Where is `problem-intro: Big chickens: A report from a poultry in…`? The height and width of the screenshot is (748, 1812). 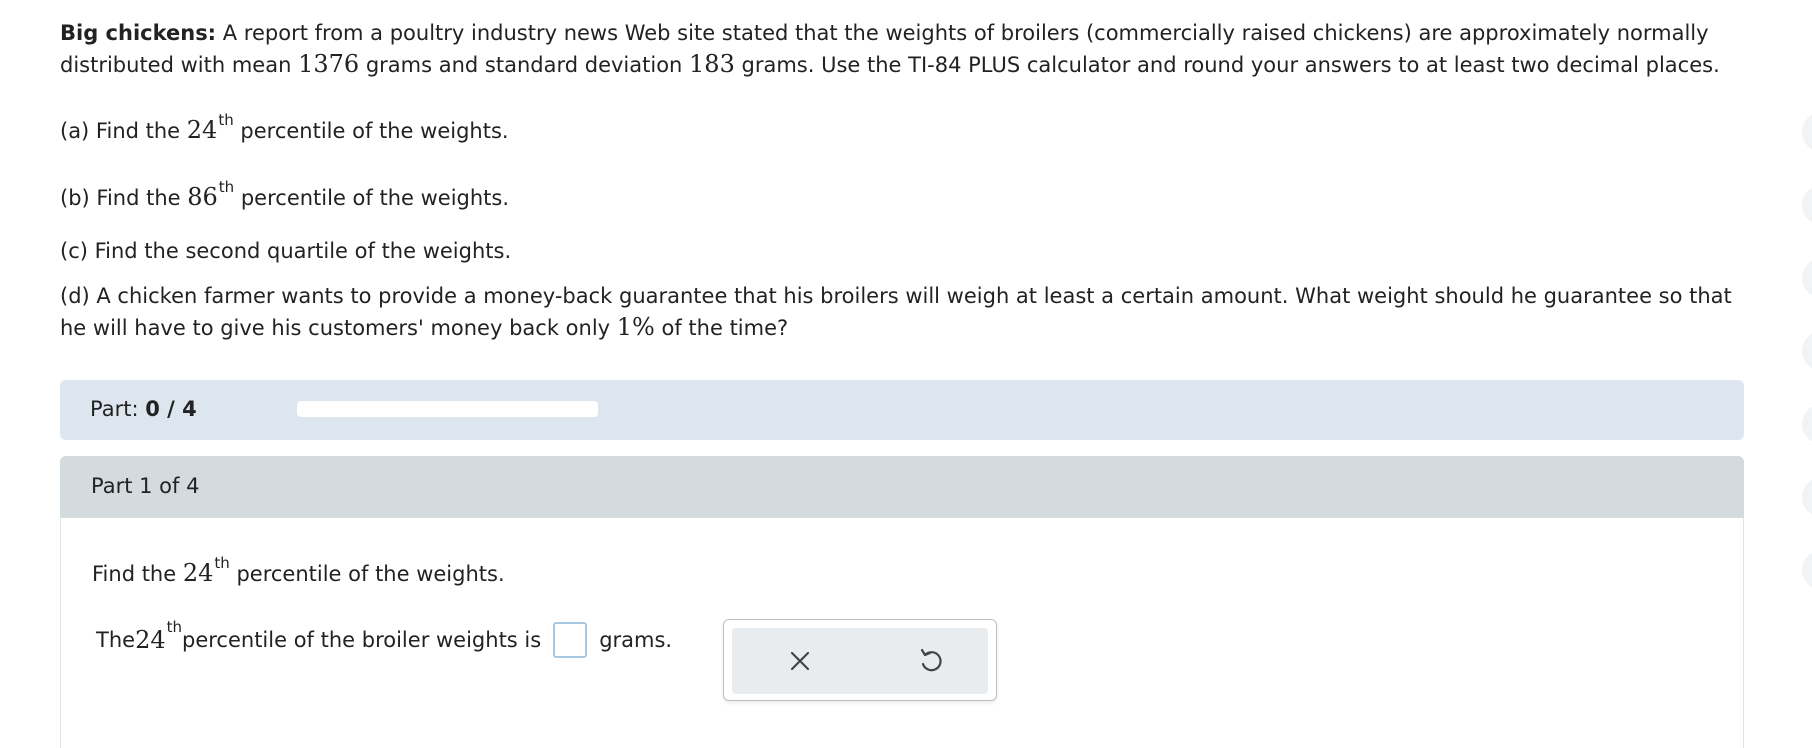
problem-intro: Big chickens: A report from a poultry in… is located at coordinates (890, 49).